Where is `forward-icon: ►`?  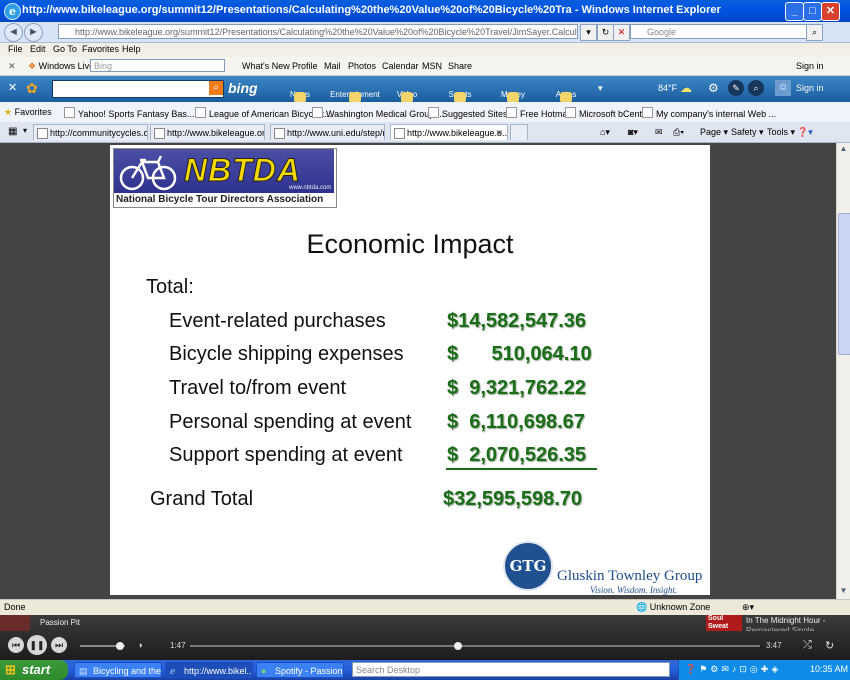 forward-icon: ► is located at coordinates (33, 32).